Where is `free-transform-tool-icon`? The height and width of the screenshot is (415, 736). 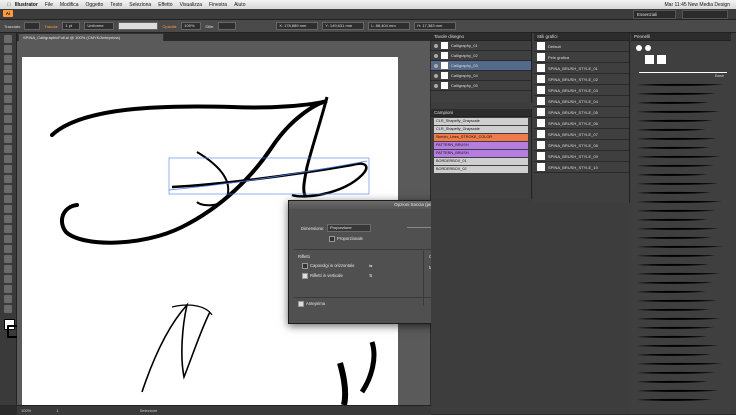
free-transform-tool-icon is located at coordinates (8, 189).